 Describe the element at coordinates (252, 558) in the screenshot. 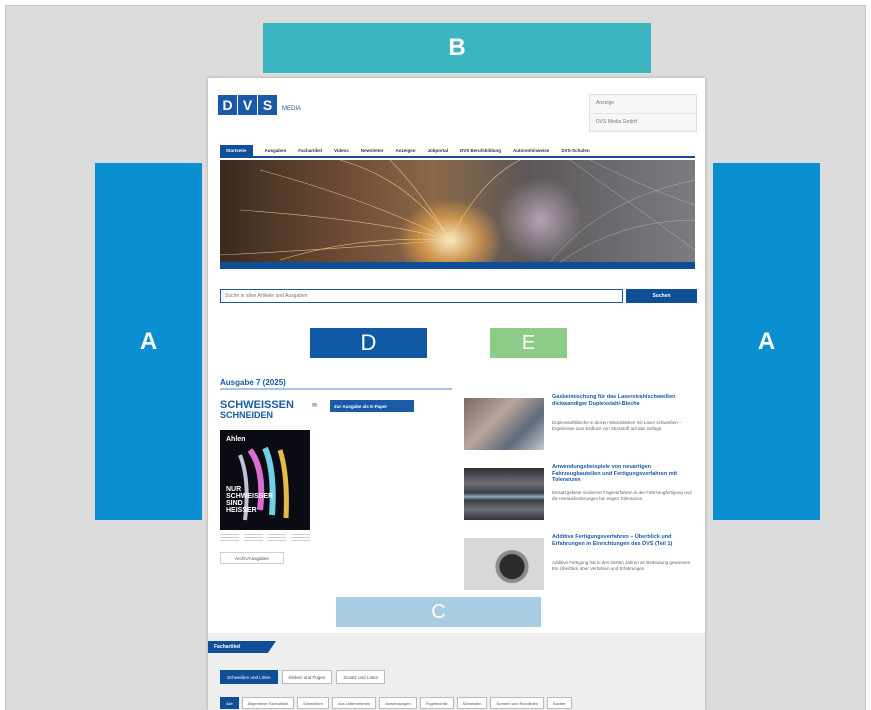

I see `archive-button: Archiv/Ausgaben` at that location.